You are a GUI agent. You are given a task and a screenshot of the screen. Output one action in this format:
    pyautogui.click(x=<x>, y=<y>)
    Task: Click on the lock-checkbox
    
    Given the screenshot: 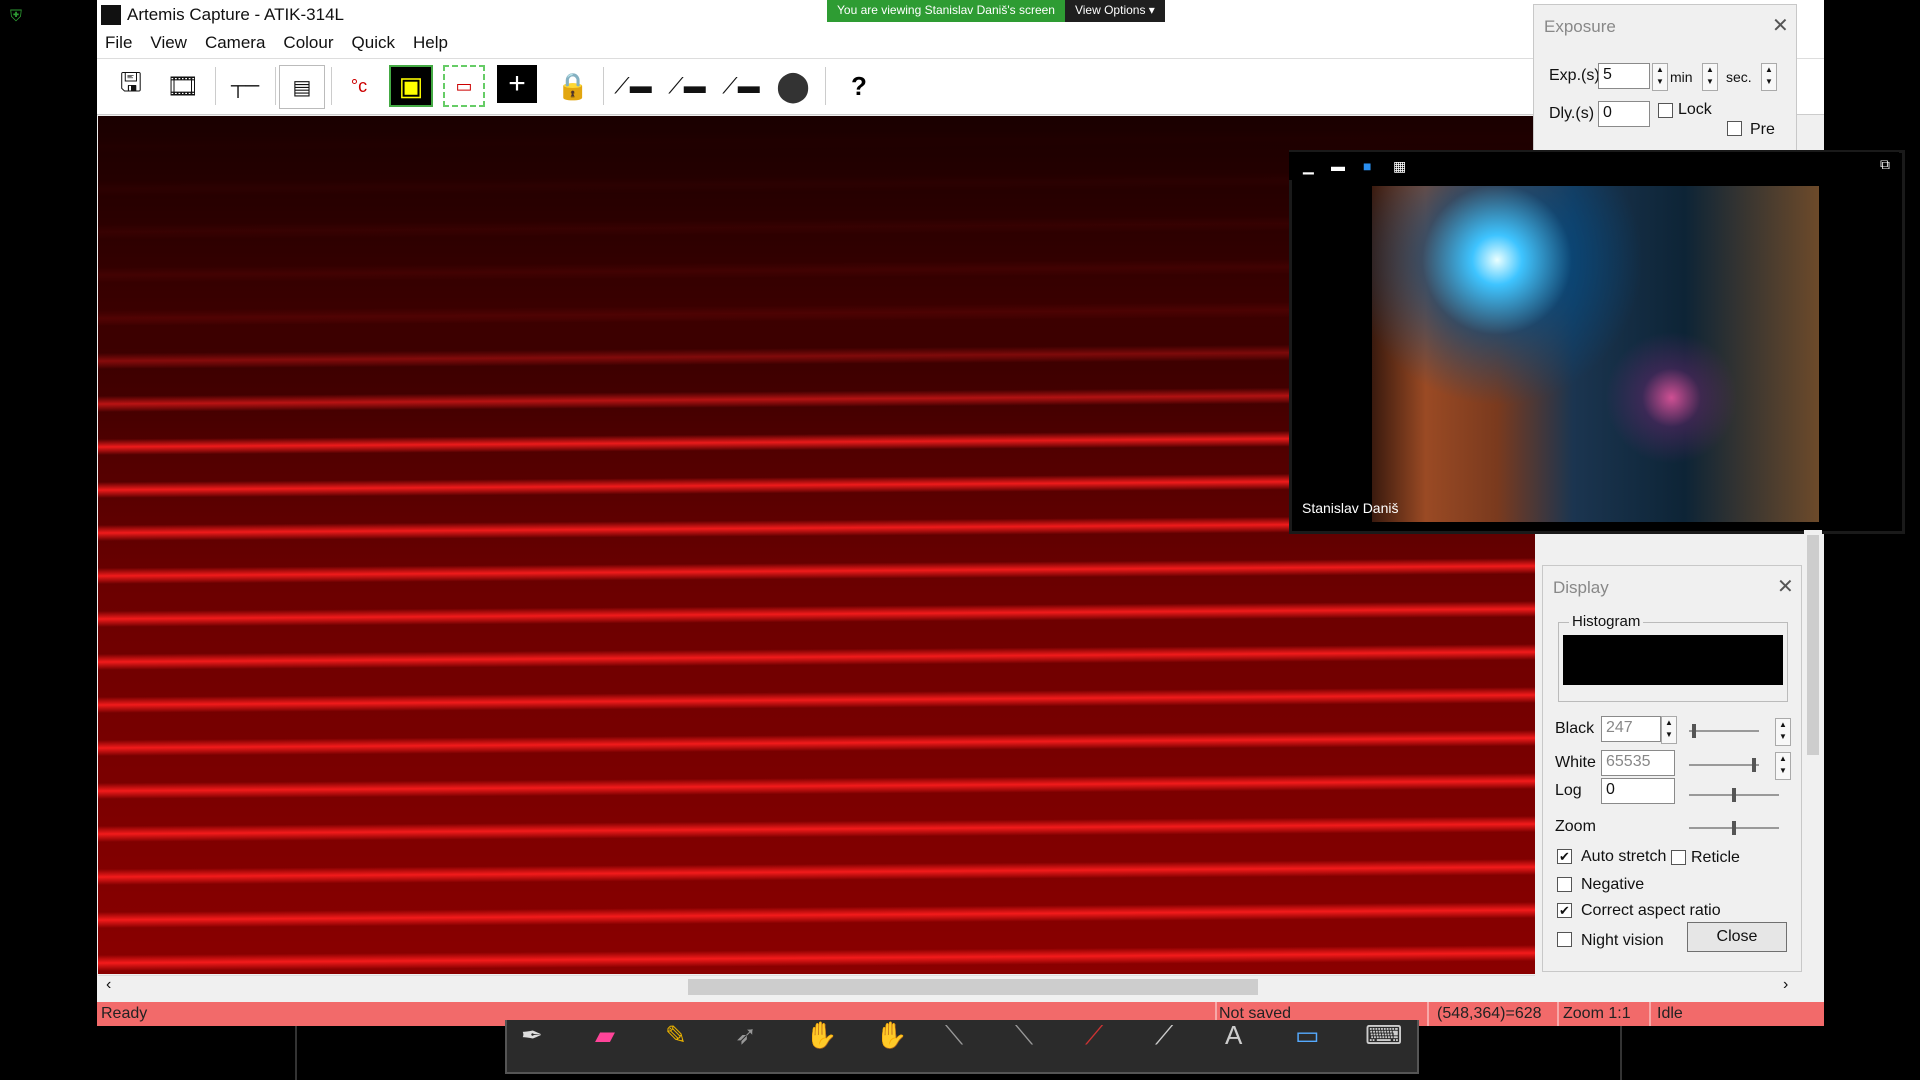 What is the action you would take?
    pyautogui.click(x=1665, y=110)
    